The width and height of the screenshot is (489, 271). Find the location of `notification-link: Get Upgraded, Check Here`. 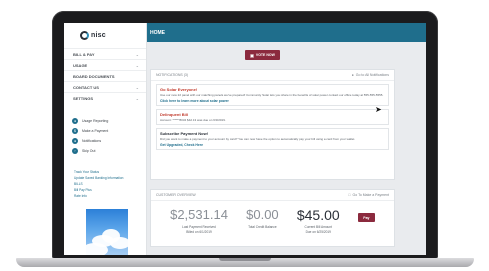

notification-link: Get Upgraded, Check Here is located at coordinates (272, 145).